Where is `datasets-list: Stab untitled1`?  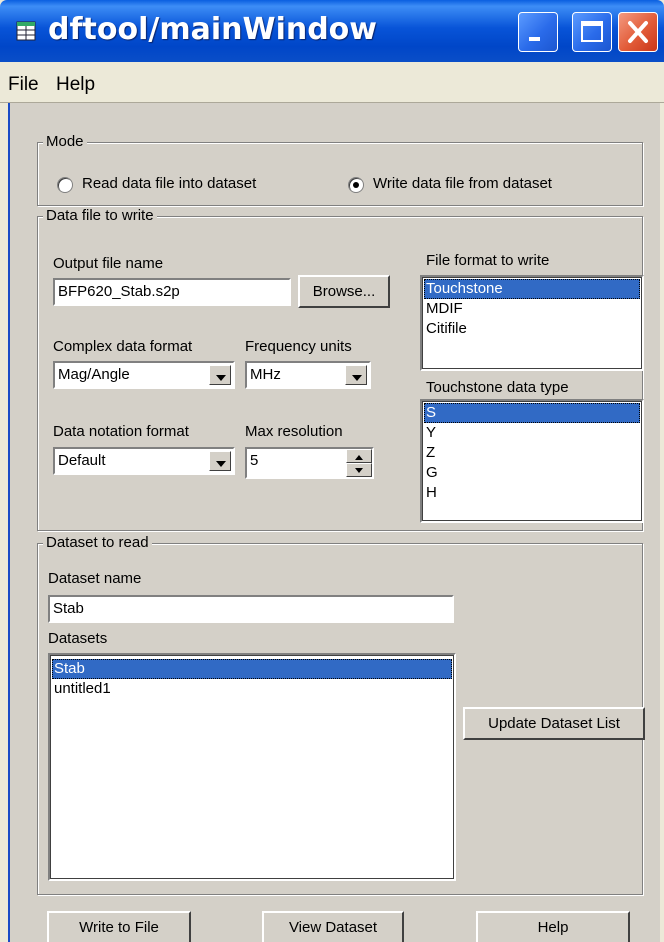 datasets-list: Stab untitled1 is located at coordinates (252, 767).